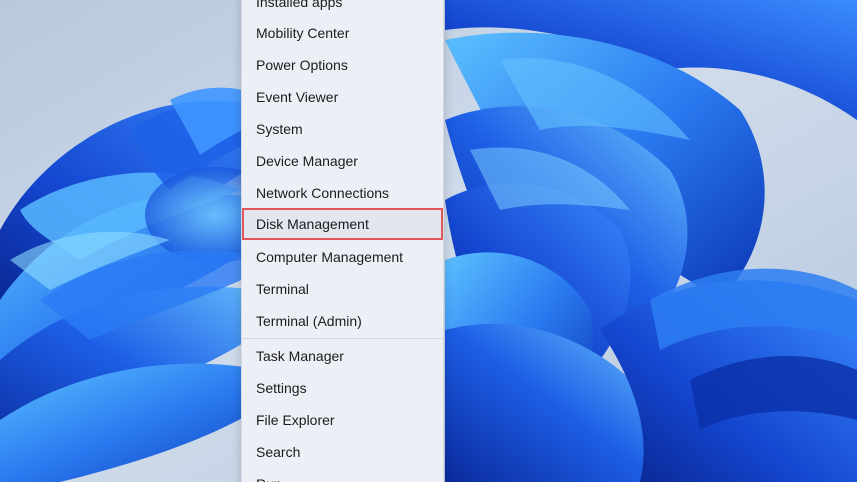 This screenshot has width=857, height=482. Describe the element at coordinates (342, 65) in the screenshot. I see `menu-item-power-options: Power Options` at that location.